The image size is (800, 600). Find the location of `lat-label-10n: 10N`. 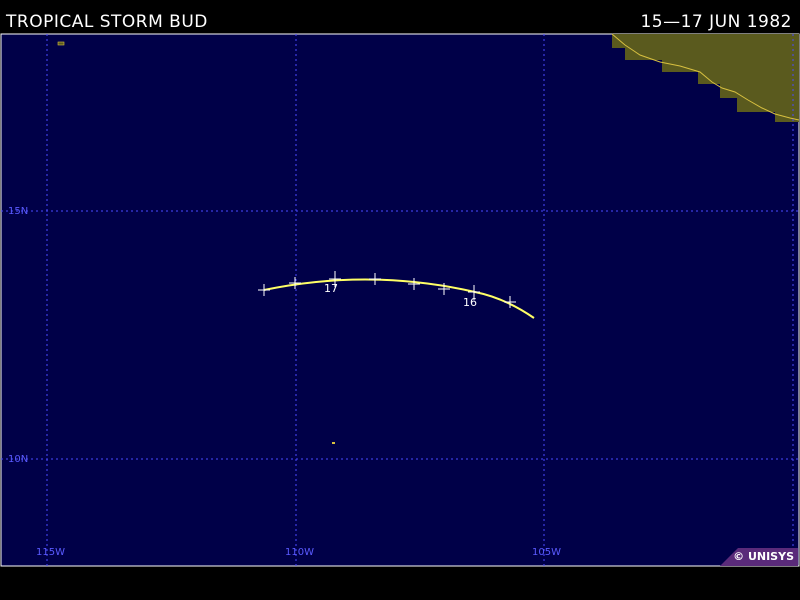

lat-label-10n: 10N is located at coordinates (18, 459).